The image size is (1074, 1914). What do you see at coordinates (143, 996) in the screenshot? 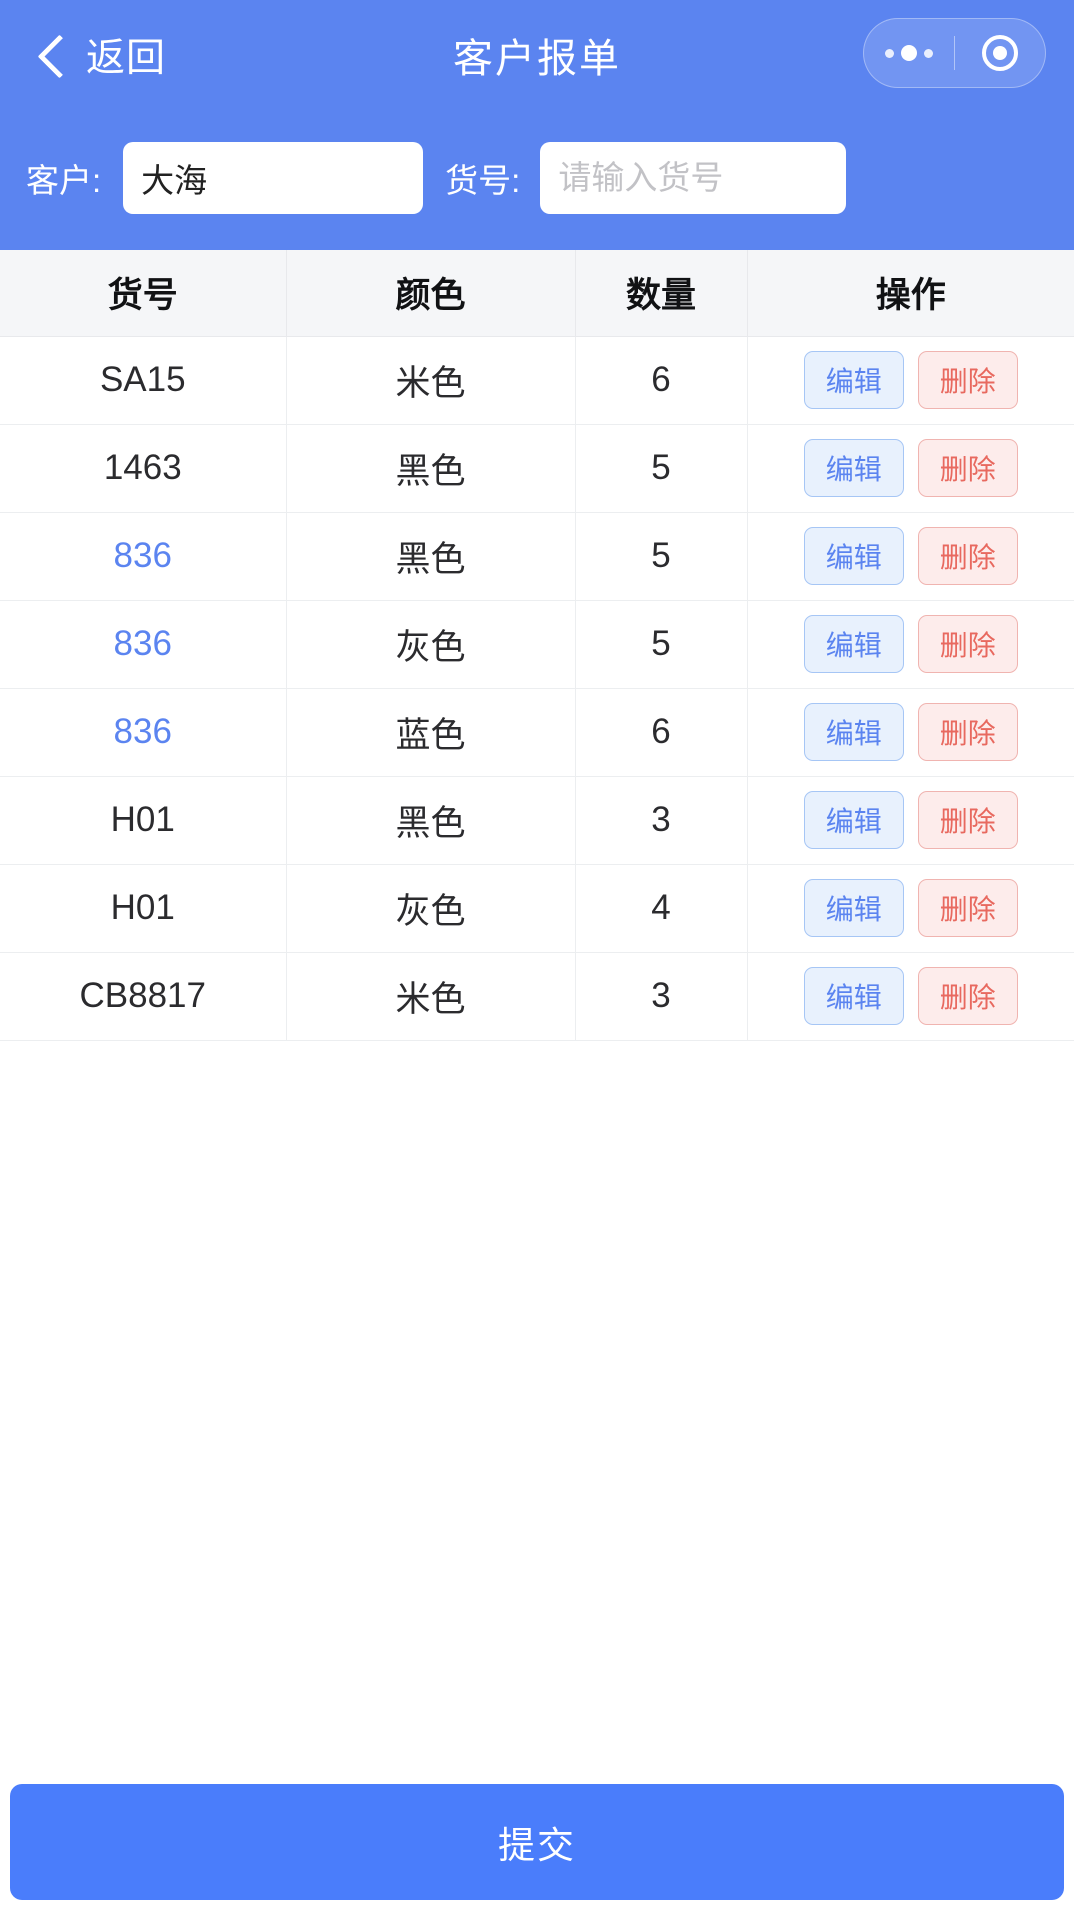
I see `cell-code: CB8817` at bounding box center [143, 996].